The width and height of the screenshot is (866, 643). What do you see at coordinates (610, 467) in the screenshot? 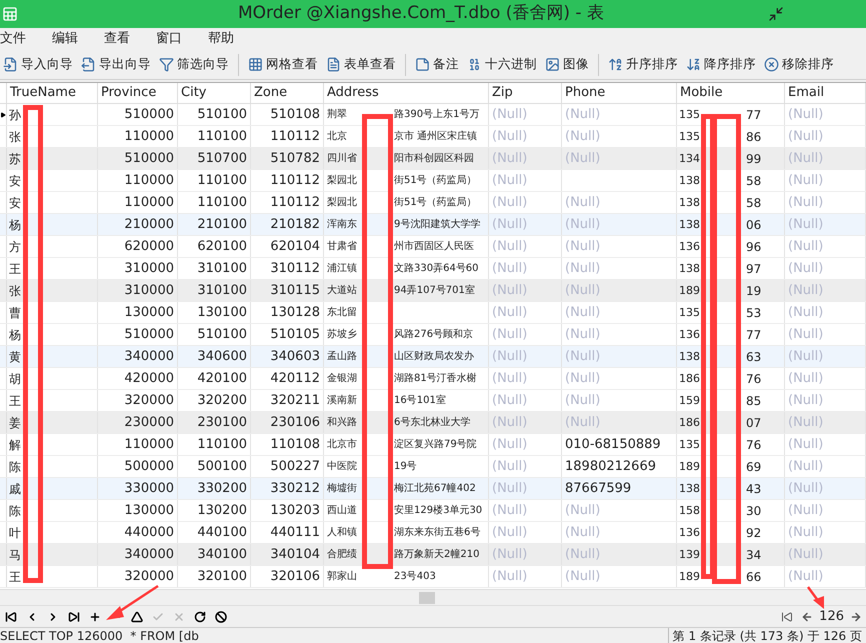
I see `table-cell-text: 18980212669` at bounding box center [610, 467].